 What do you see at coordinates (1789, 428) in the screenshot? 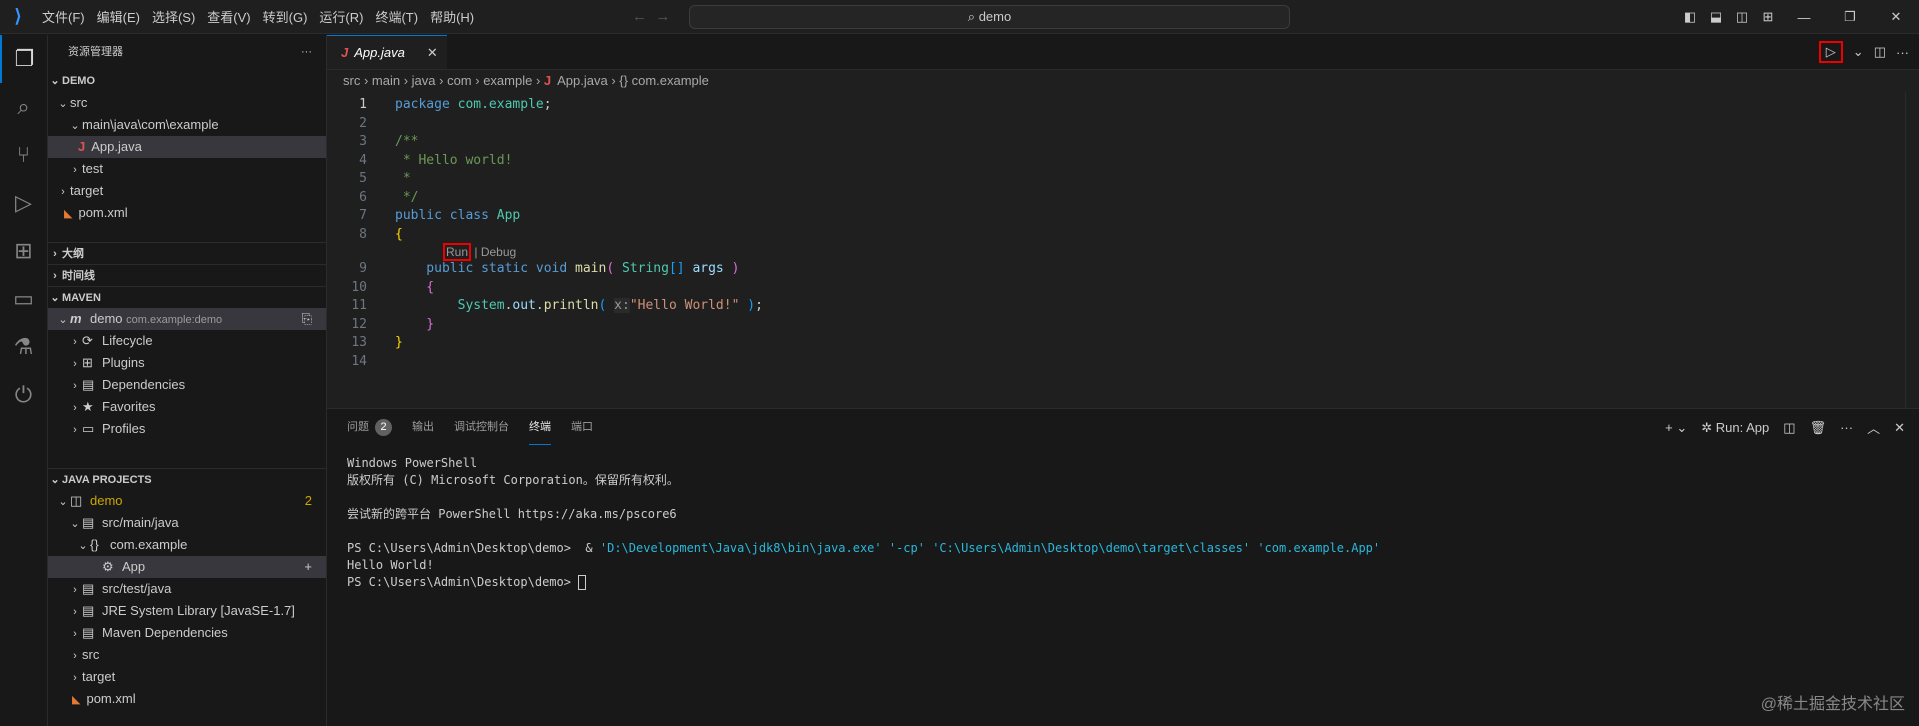
I see `split-terminal-icon: ◫` at bounding box center [1789, 428].